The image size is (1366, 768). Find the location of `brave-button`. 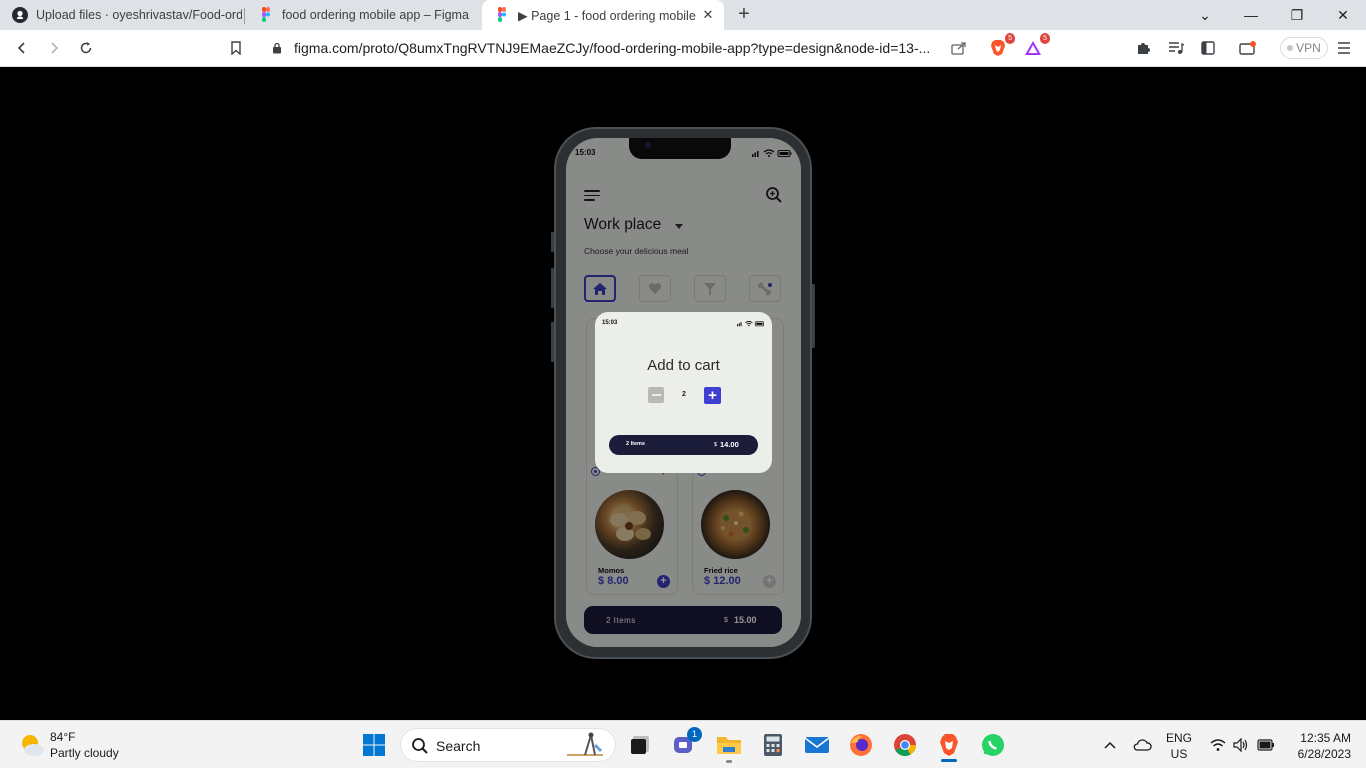

brave-button is located at coordinates (949, 745).